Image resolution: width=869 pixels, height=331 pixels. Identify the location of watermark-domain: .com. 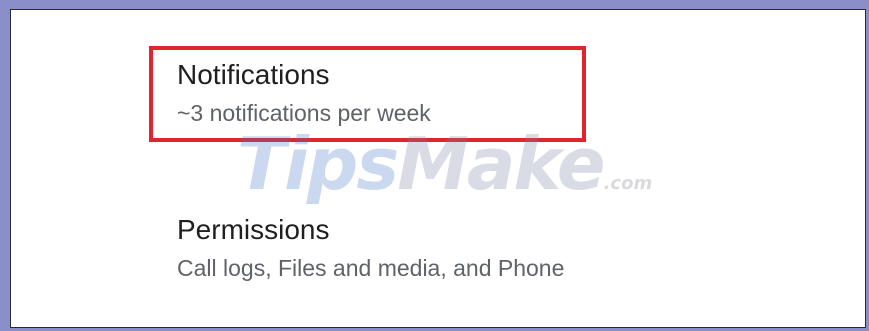
(628, 183).